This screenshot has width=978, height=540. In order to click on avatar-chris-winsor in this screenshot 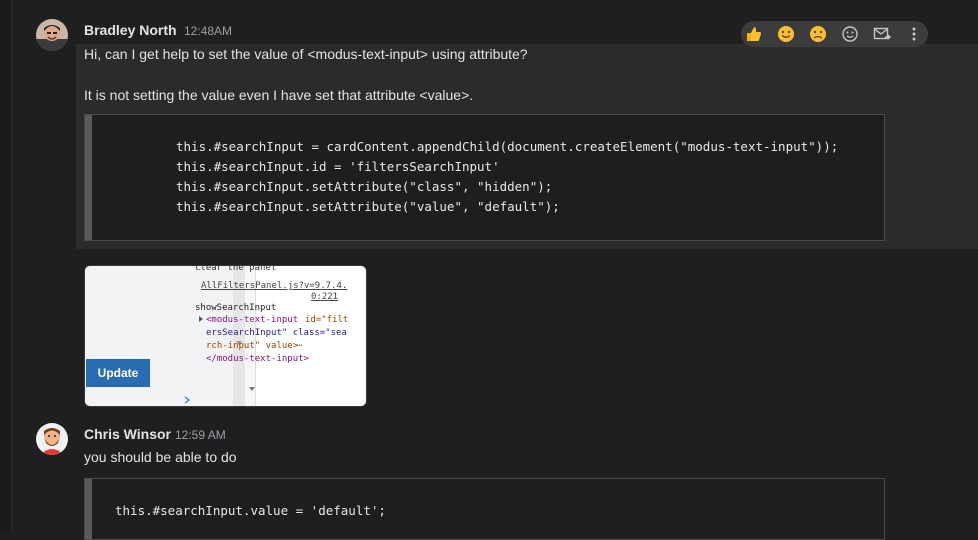, I will do `click(52, 439)`.